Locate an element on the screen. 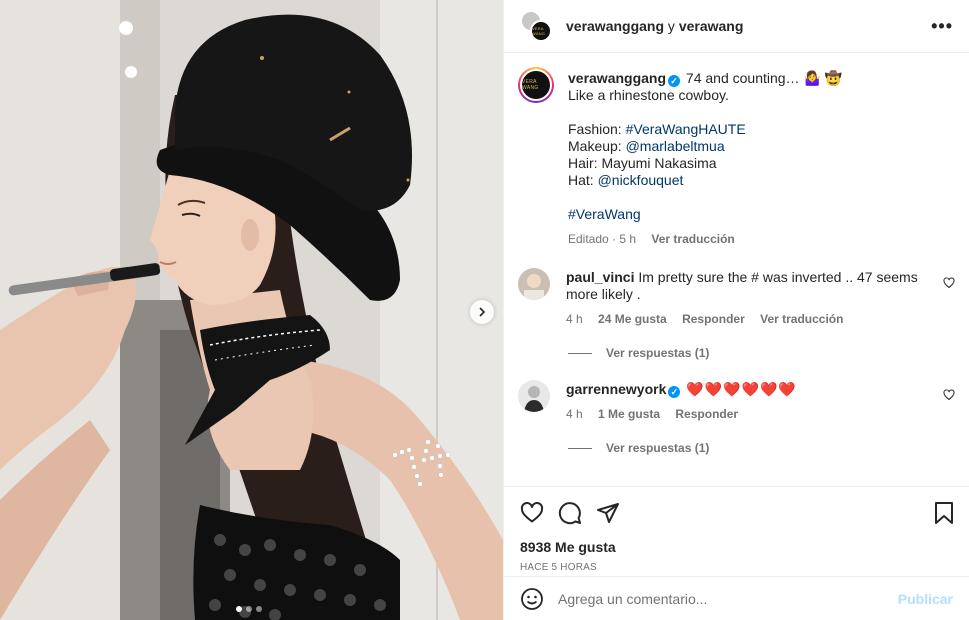 Image resolution: width=969 pixels, height=620 pixels. caption-meta: Editado · 5 h Ver traducción is located at coordinates (705, 239).